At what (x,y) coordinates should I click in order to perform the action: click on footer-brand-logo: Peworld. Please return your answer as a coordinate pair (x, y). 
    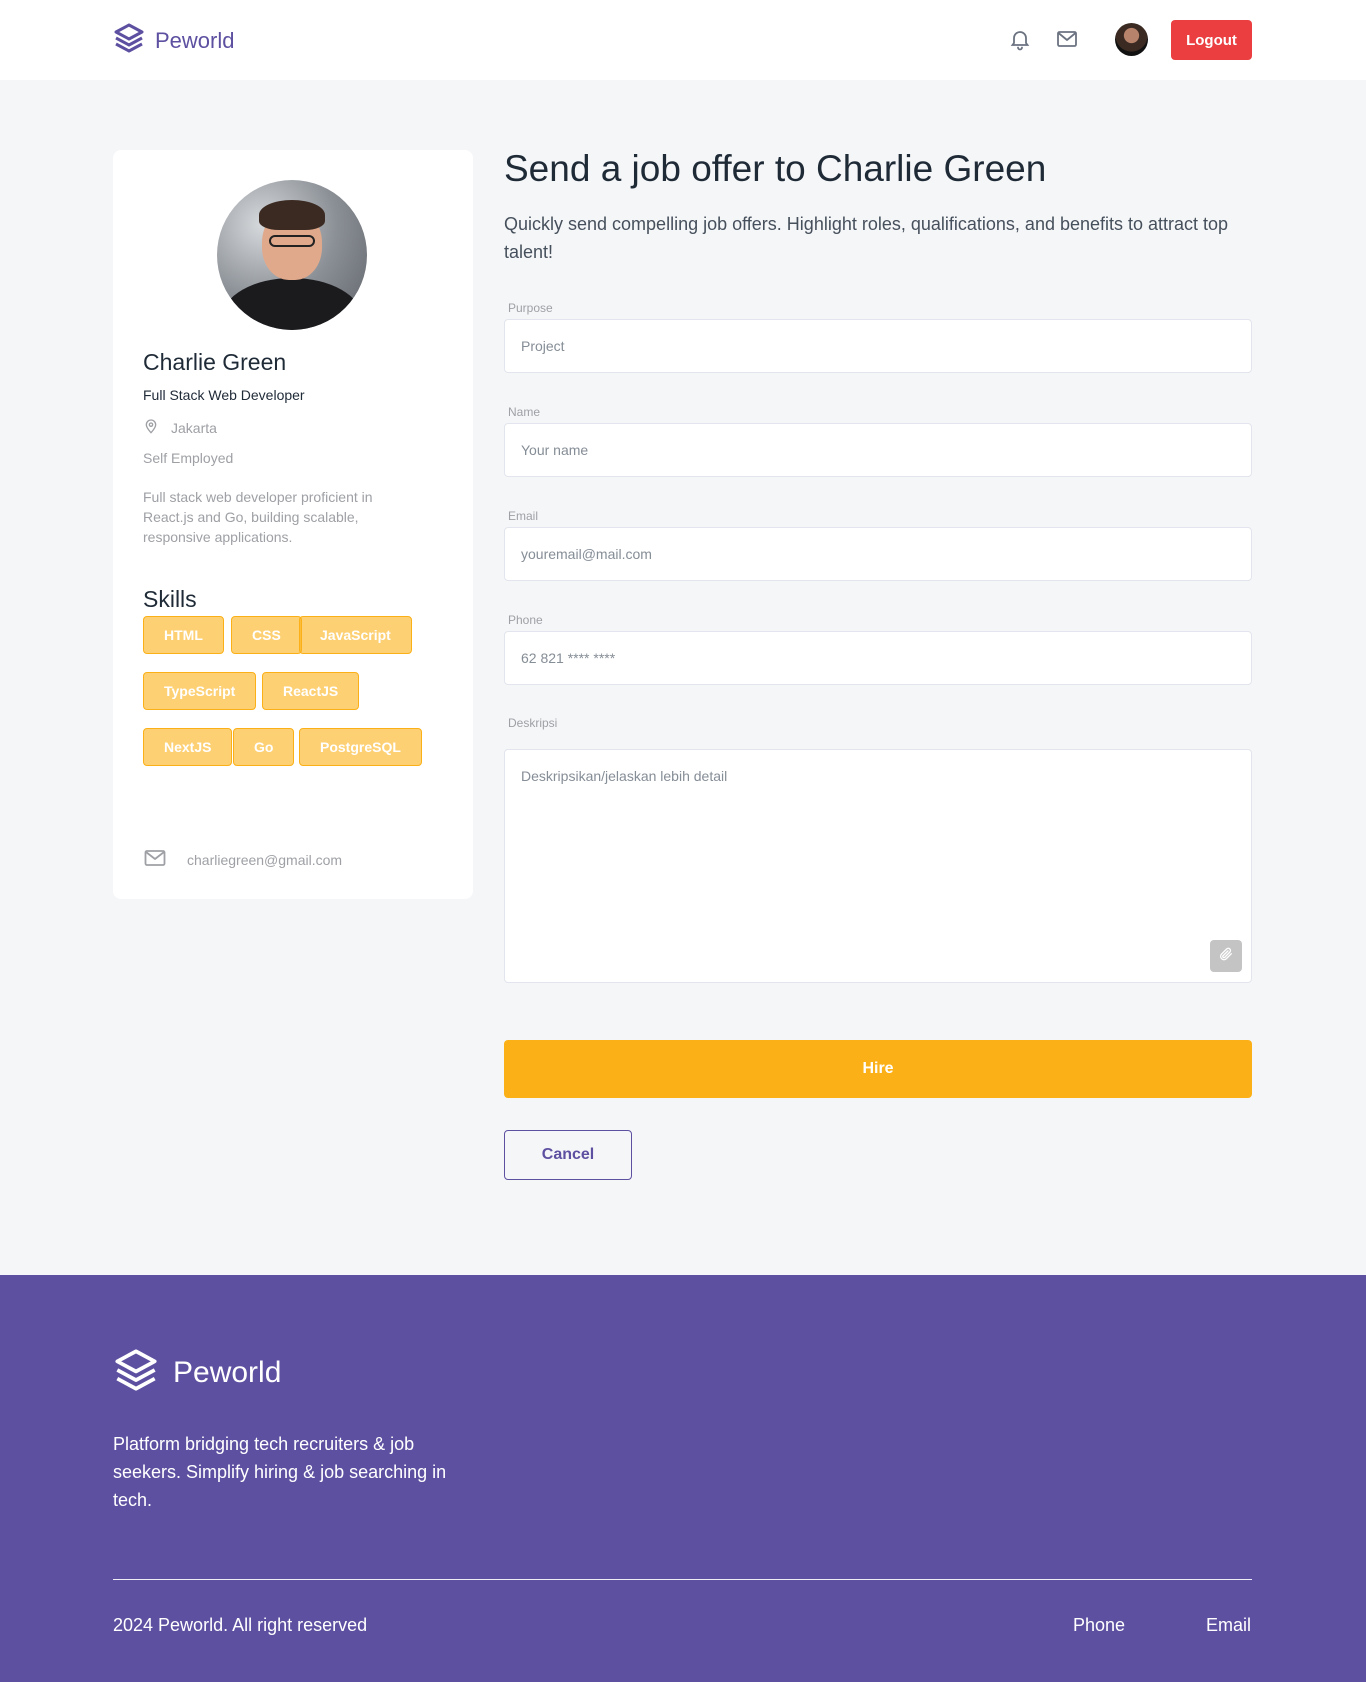
    Looking at the image, I should click on (197, 1372).